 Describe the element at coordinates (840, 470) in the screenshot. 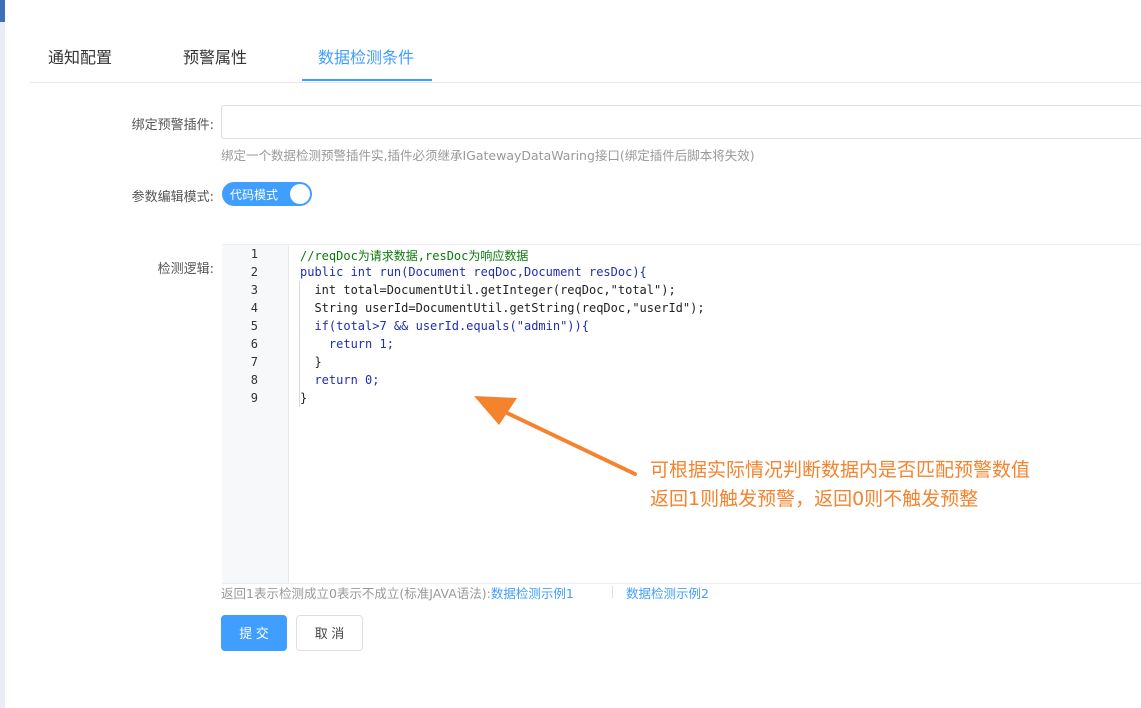

I see `annotation-line-1: 可根据实际情况判断数据内是否匹配预警数值` at that location.